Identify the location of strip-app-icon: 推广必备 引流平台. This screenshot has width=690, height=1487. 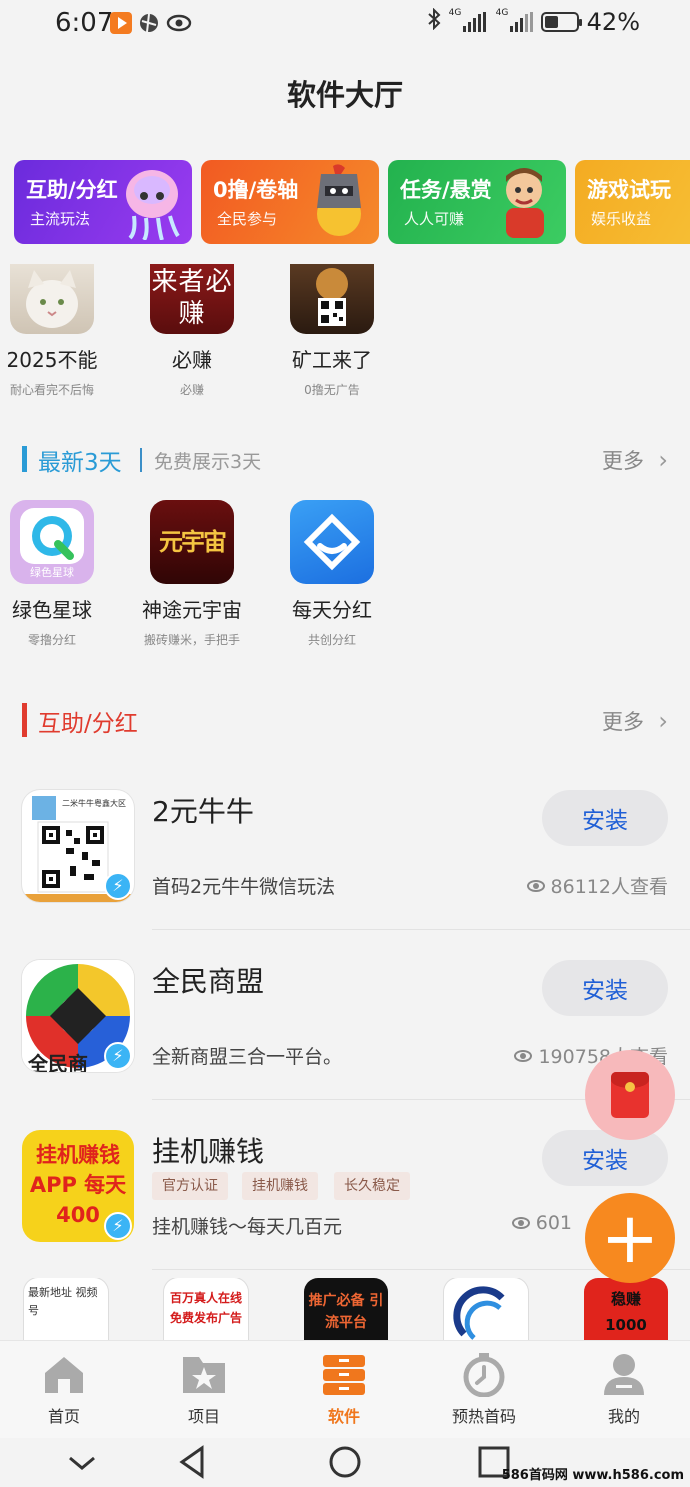
(346, 1309).